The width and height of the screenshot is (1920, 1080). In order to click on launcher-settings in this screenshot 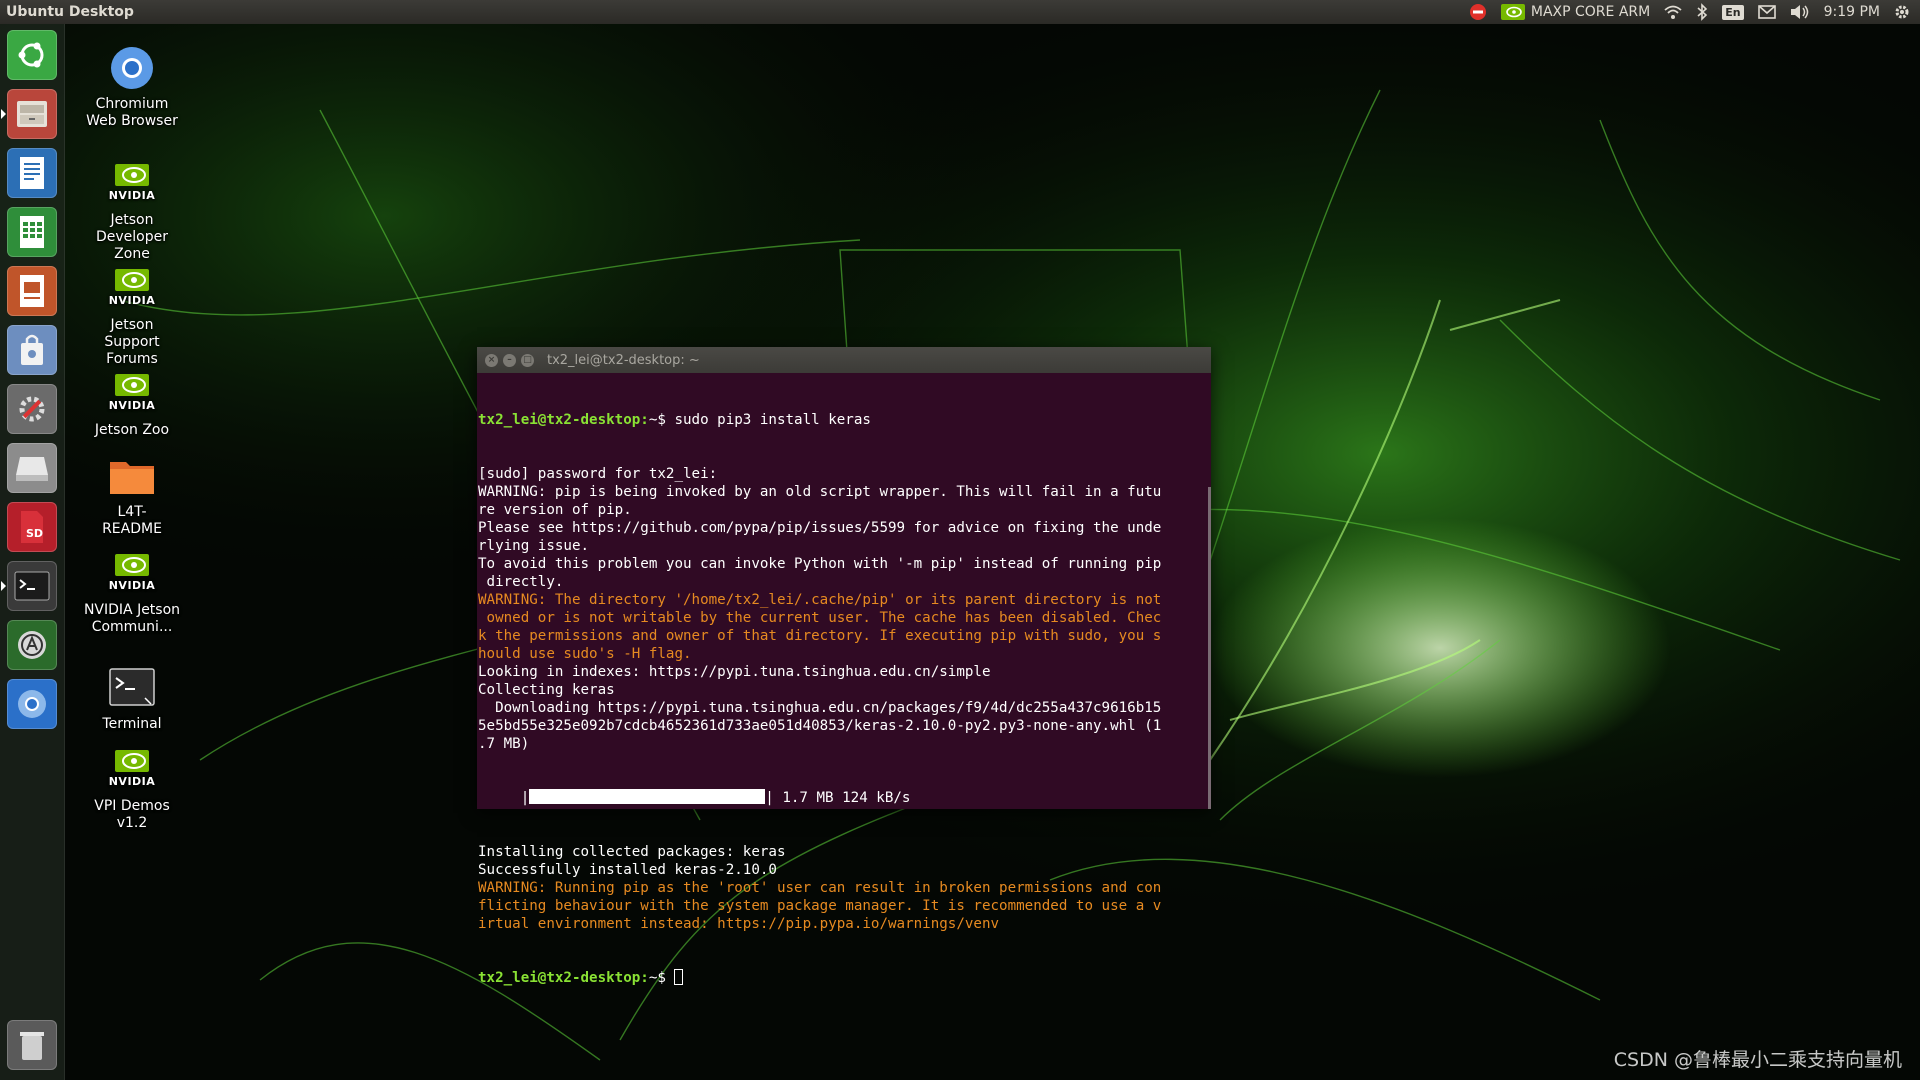, I will do `click(32, 409)`.